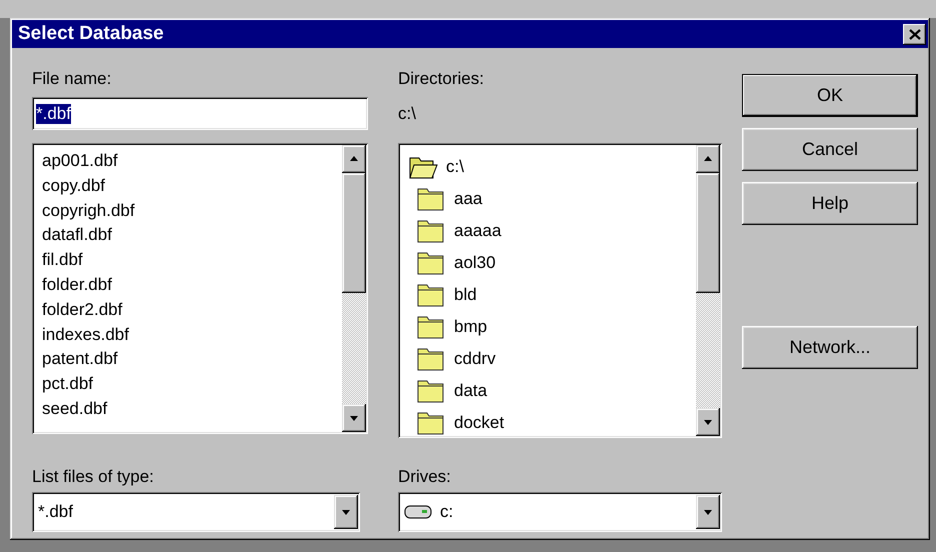 This screenshot has width=936, height=552. What do you see at coordinates (425, 477) in the screenshot?
I see `field-label: Drives:` at bounding box center [425, 477].